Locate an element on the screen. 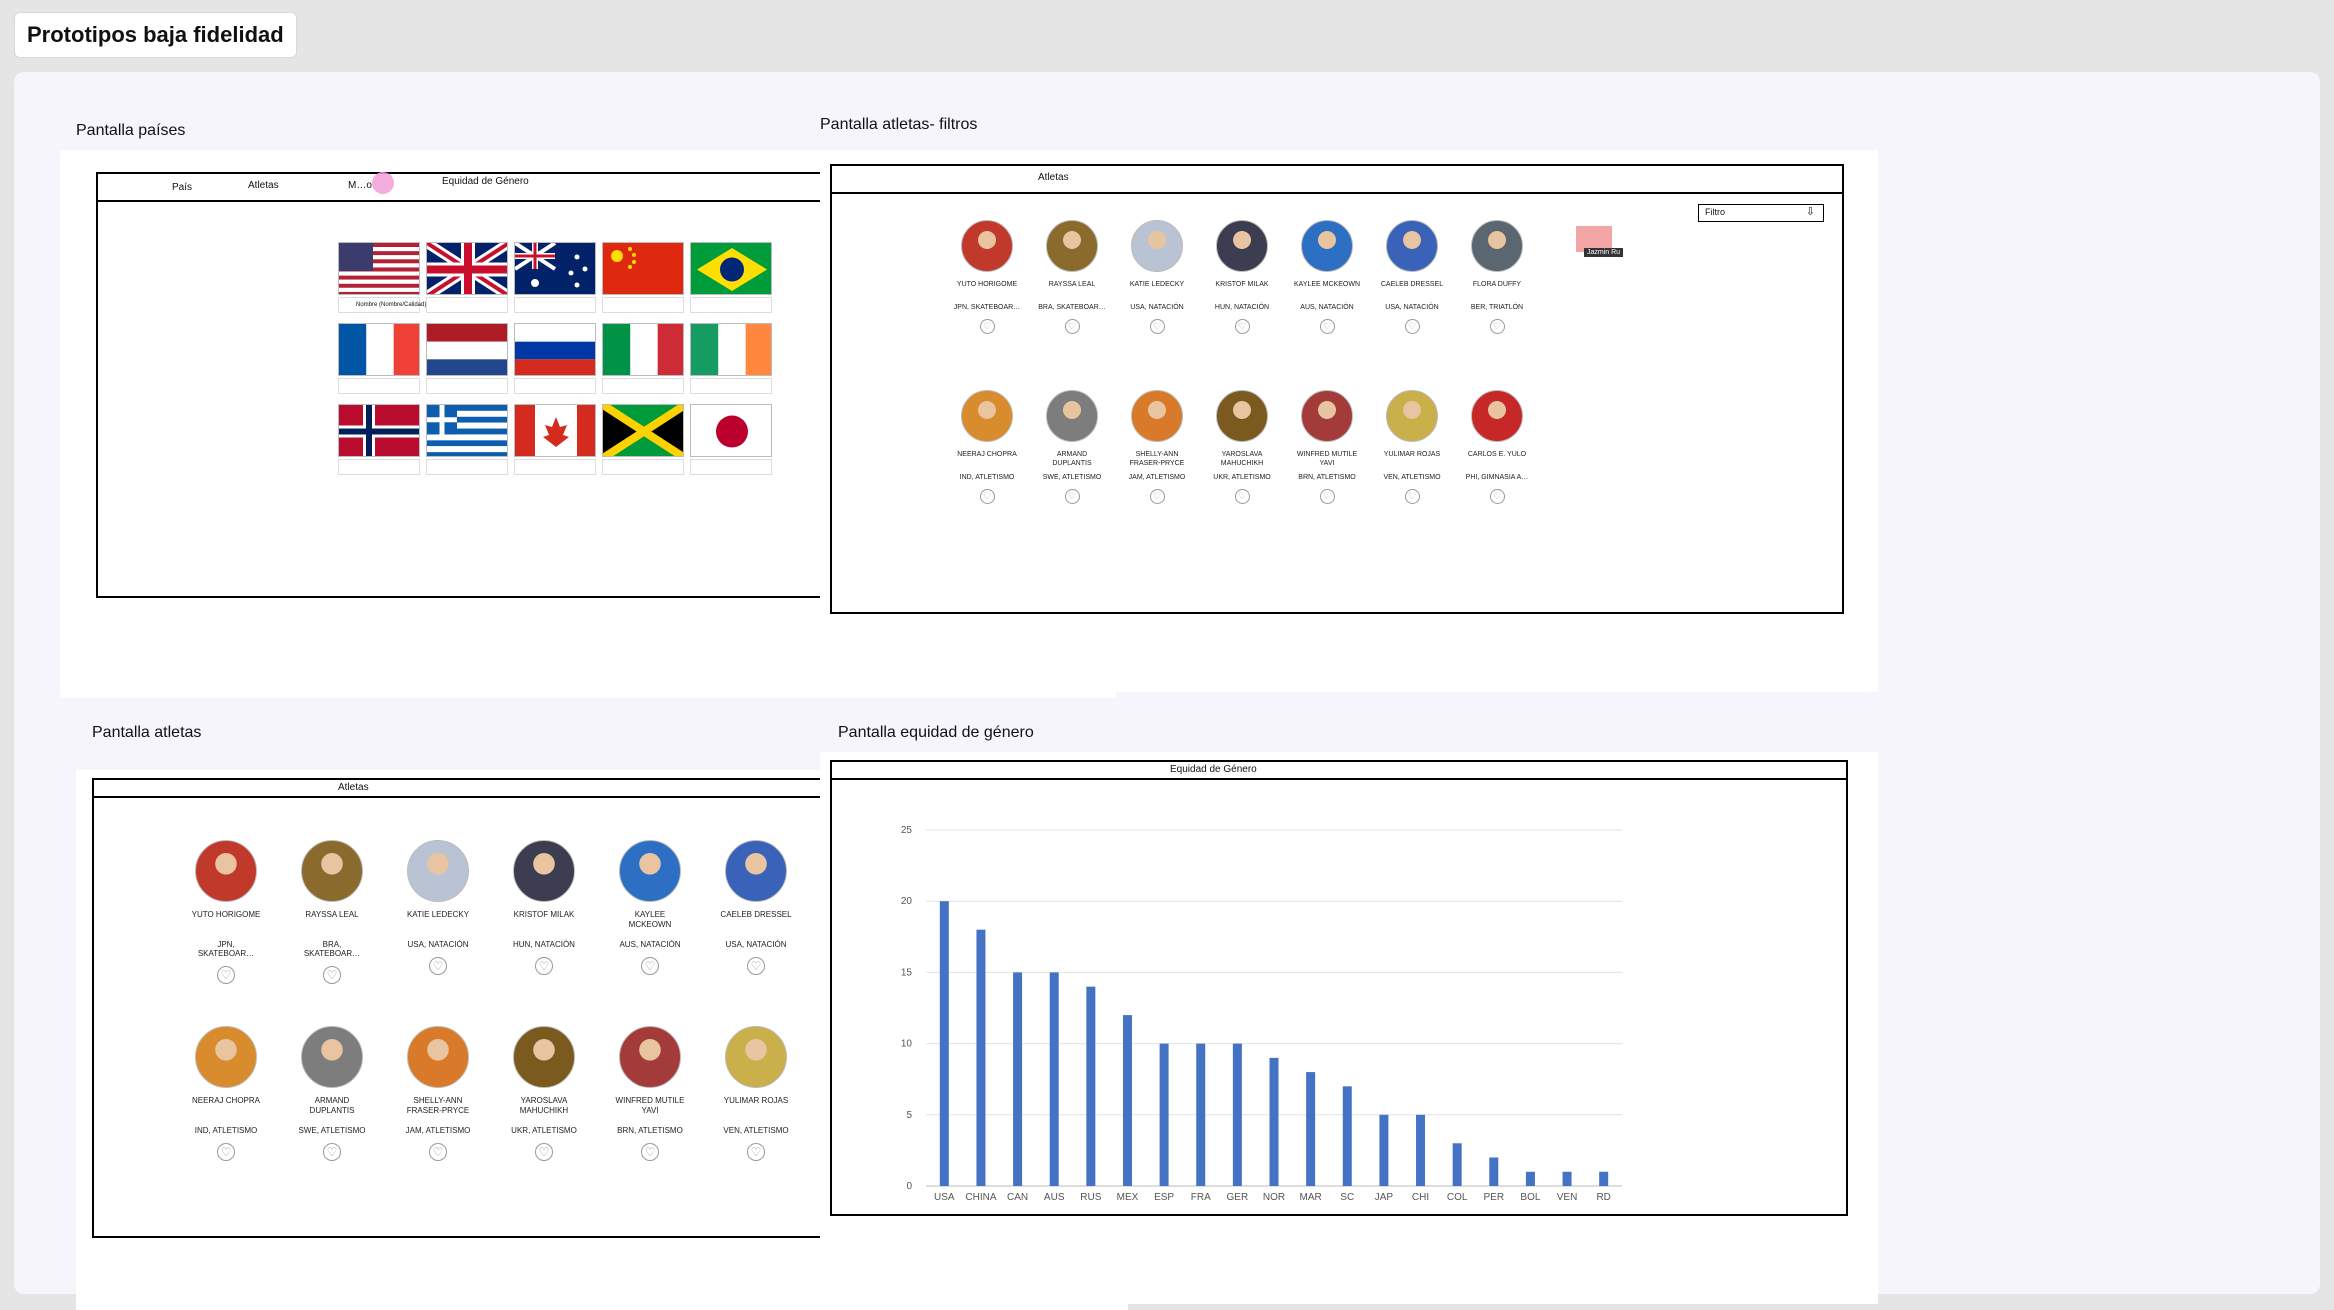  x-tick-label: USA is located at coordinates (944, 1197).